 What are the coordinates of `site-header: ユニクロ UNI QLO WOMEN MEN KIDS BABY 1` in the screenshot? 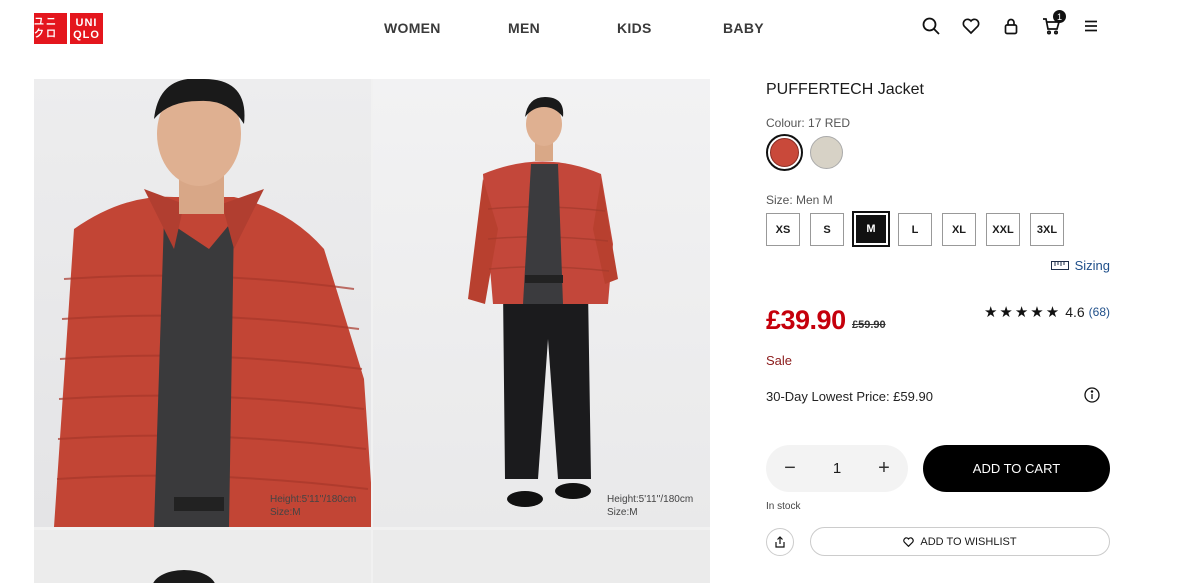 It's located at (600, 29).